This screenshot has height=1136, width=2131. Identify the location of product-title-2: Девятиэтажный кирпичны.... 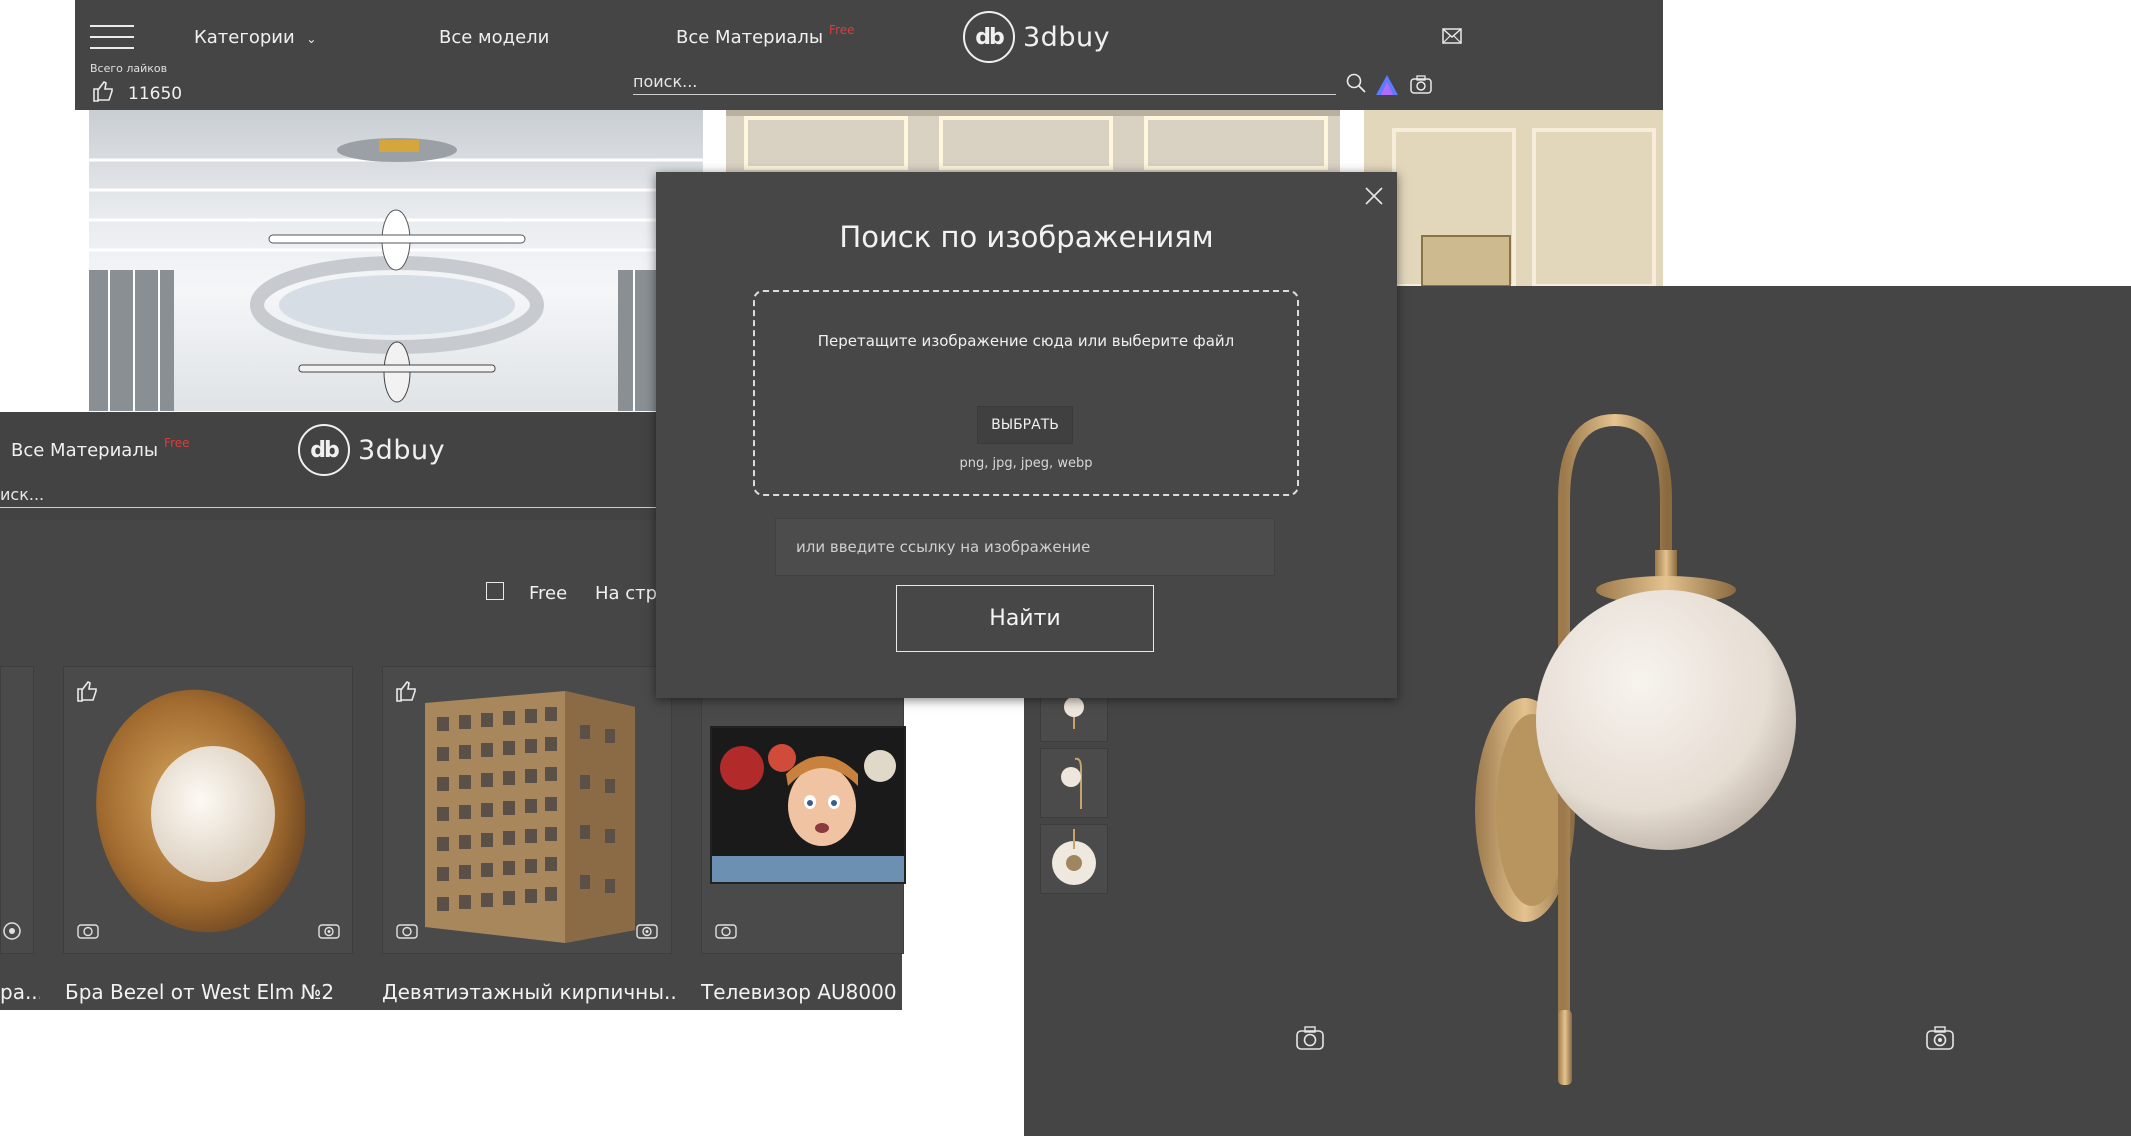
(529, 992).